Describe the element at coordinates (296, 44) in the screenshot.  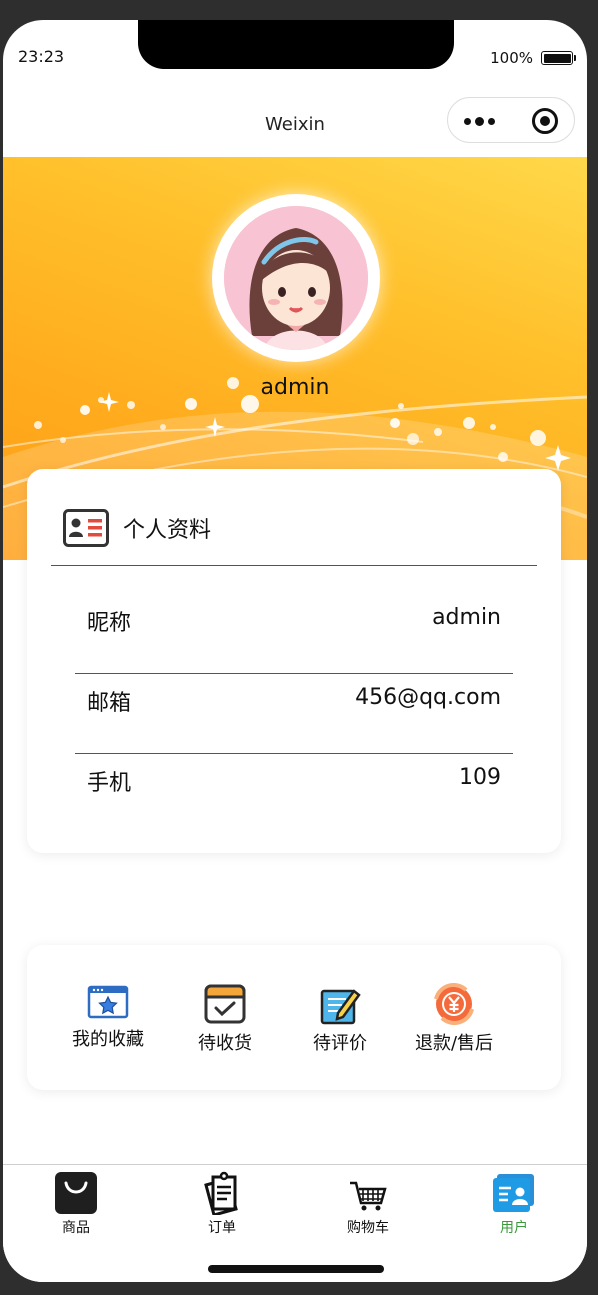
I see `notch` at that location.